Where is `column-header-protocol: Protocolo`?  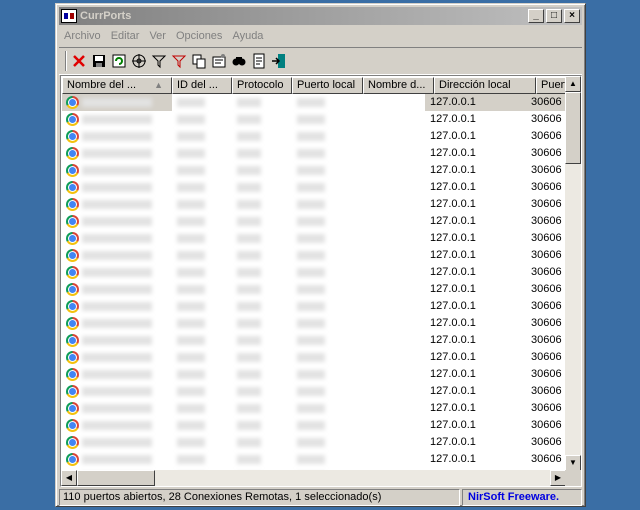 column-header-protocol: Protocolo is located at coordinates (262, 85).